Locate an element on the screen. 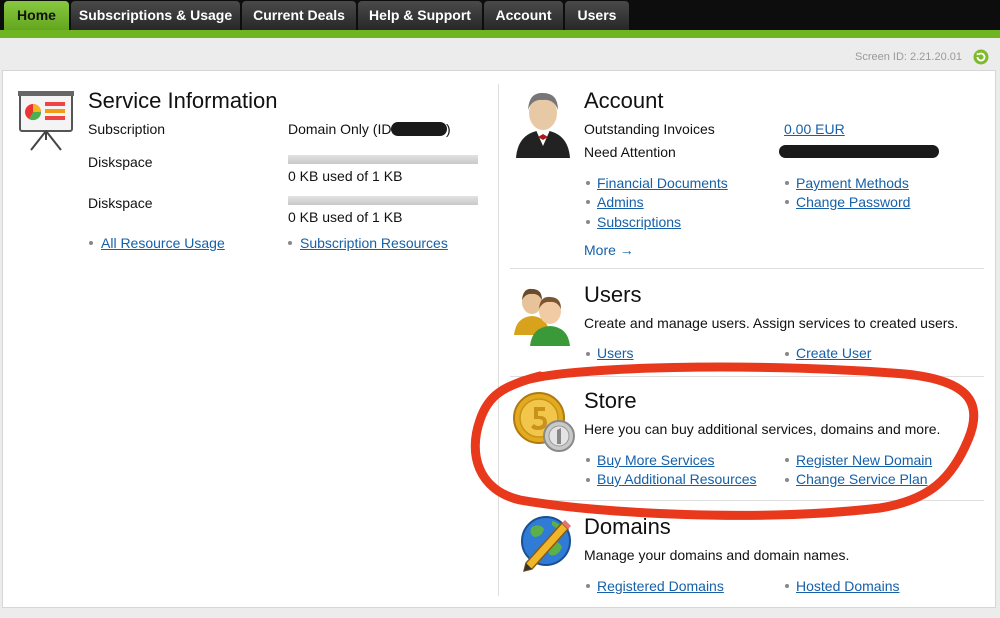 This screenshot has width=1000, height=618. tab-users: Users is located at coordinates (597, 16).